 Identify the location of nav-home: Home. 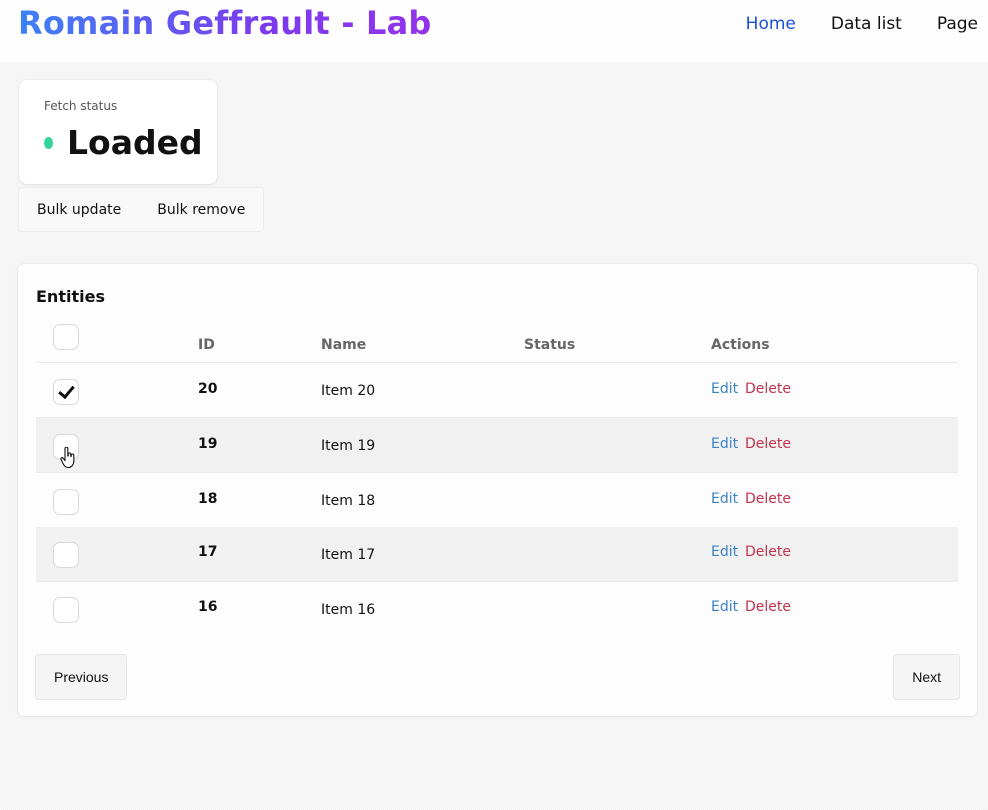
(771, 24).